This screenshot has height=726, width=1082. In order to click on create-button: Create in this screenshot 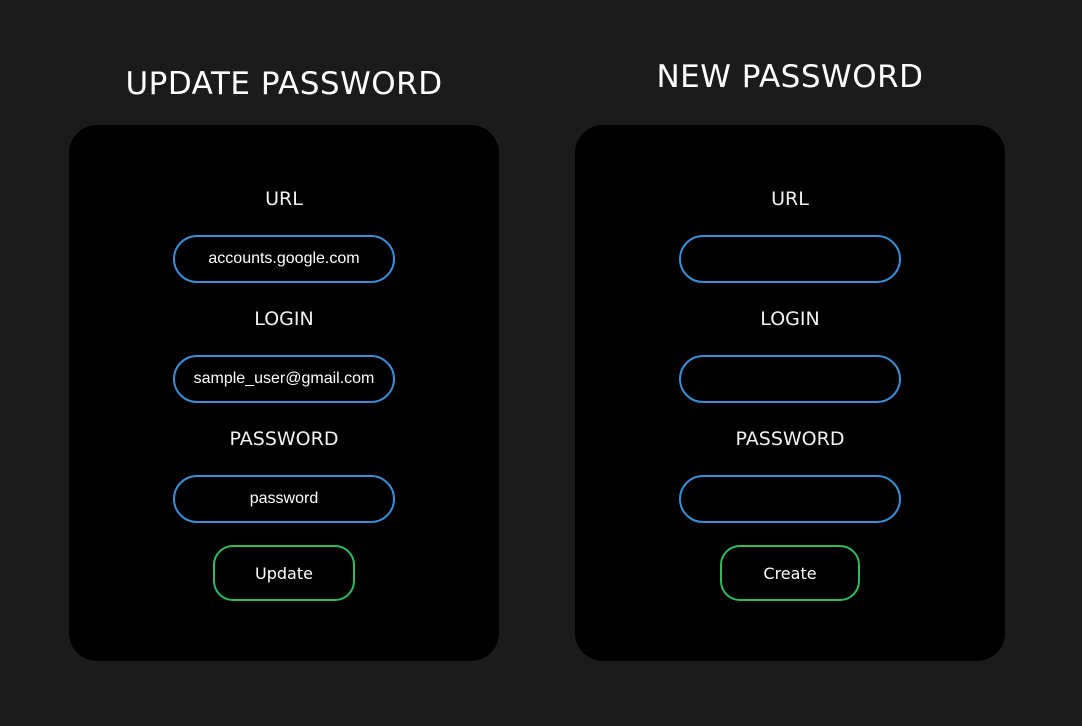, I will do `click(790, 573)`.